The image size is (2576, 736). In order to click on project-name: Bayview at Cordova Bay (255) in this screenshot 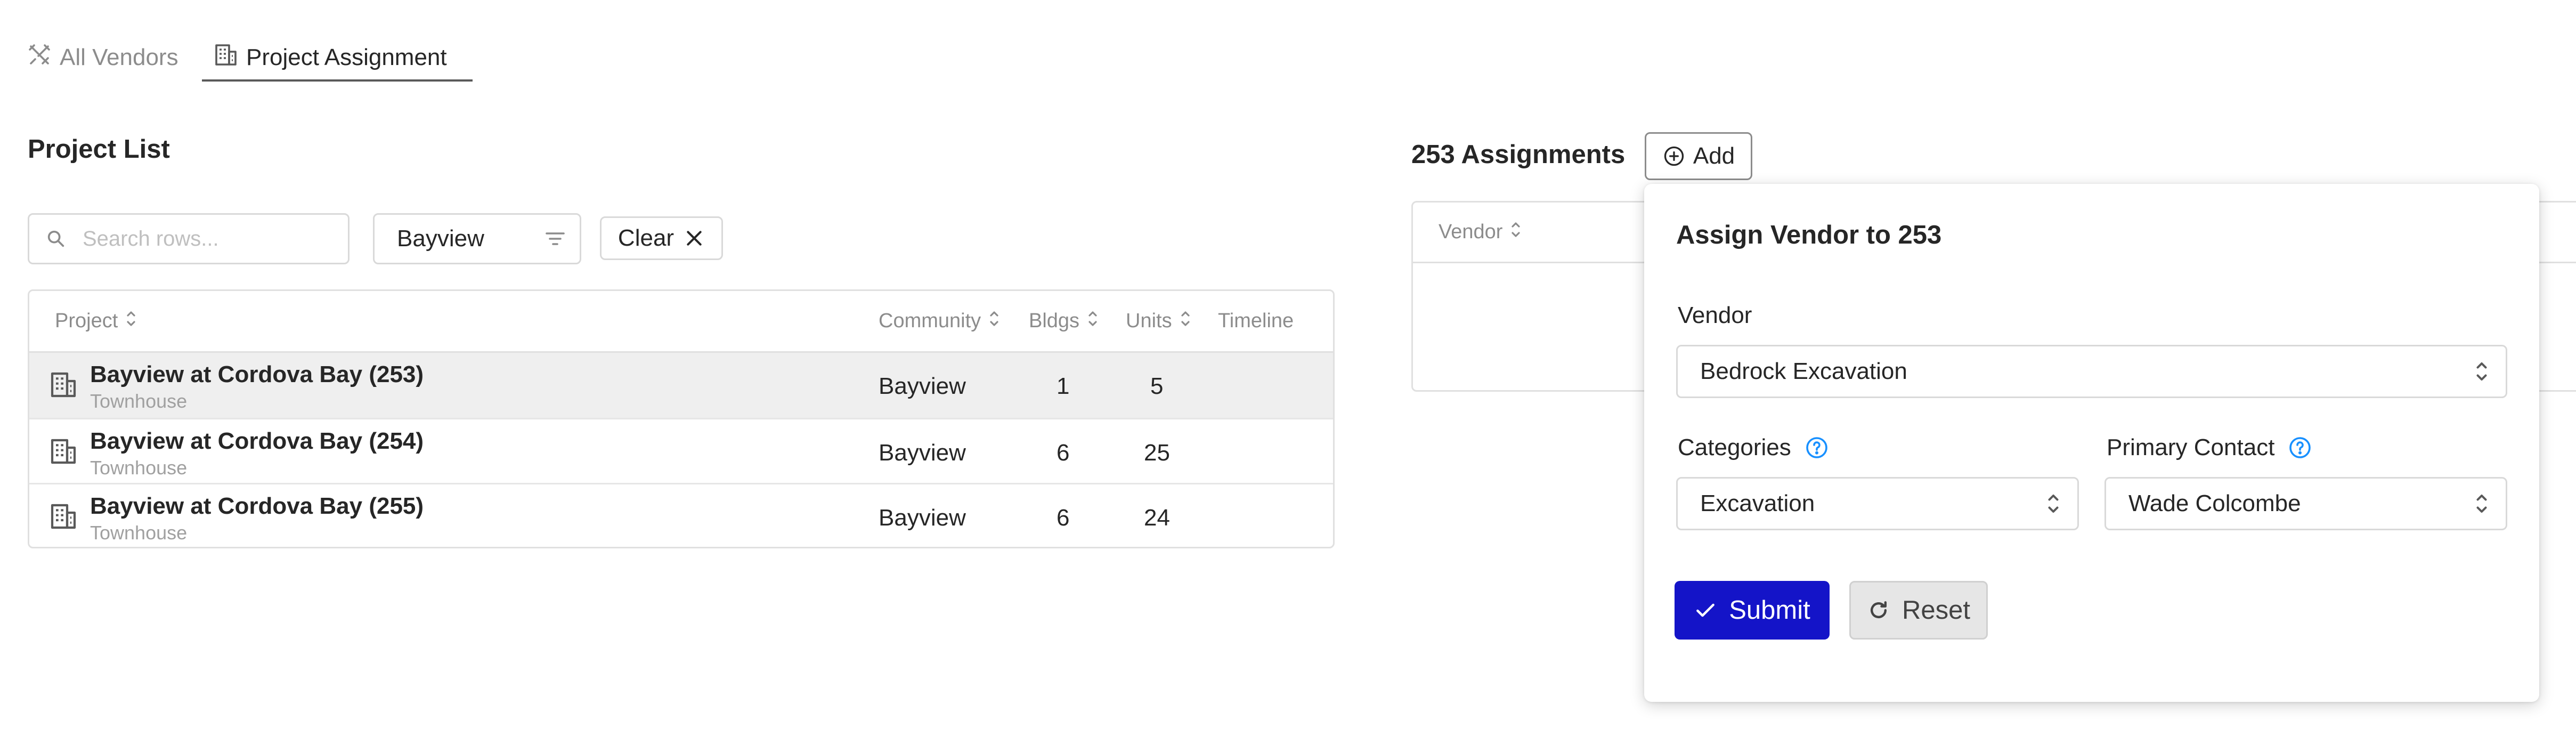, I will do `click(257, 506)`.